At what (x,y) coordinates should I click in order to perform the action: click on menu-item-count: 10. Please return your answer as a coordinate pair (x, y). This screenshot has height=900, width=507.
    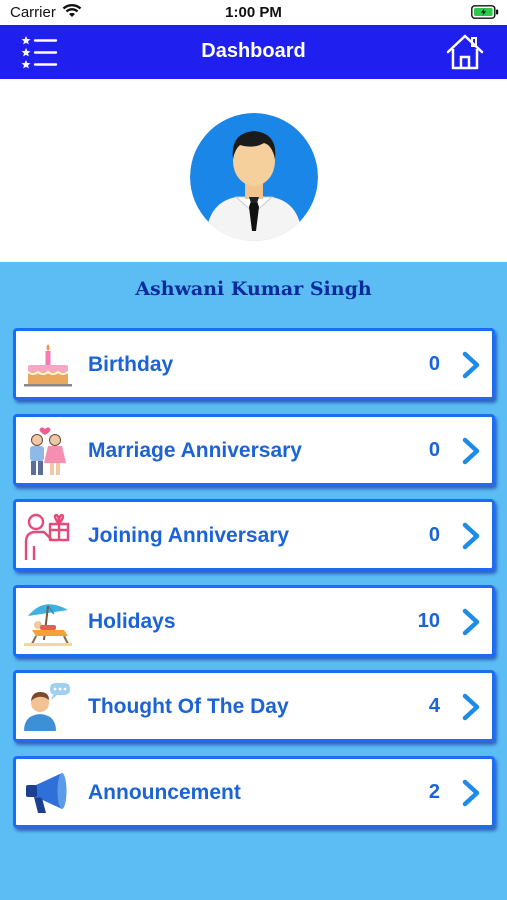
    Looking at the image, I should click on (428, 620).